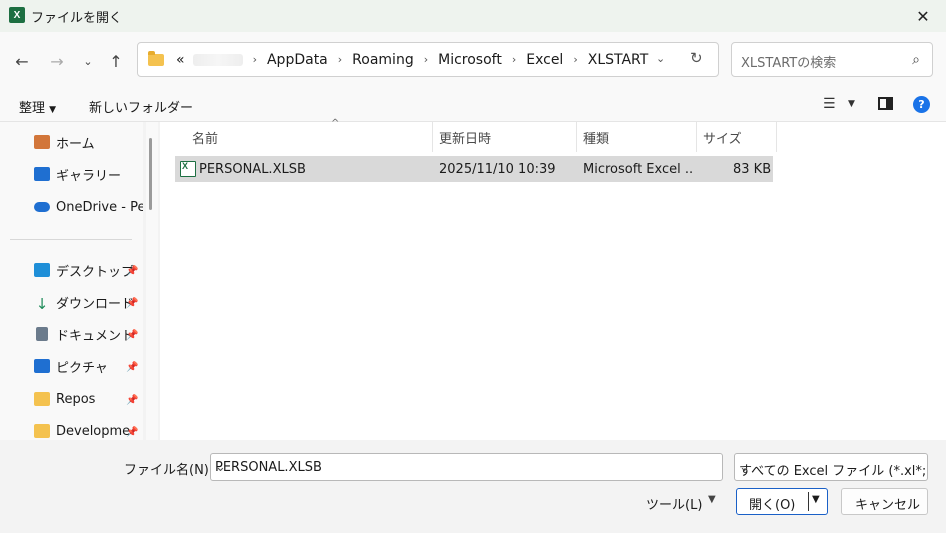  What do you see at coordinates (42, 270) in the screenshot?
I see `desktop-icon` at bounding box center [42, 270].